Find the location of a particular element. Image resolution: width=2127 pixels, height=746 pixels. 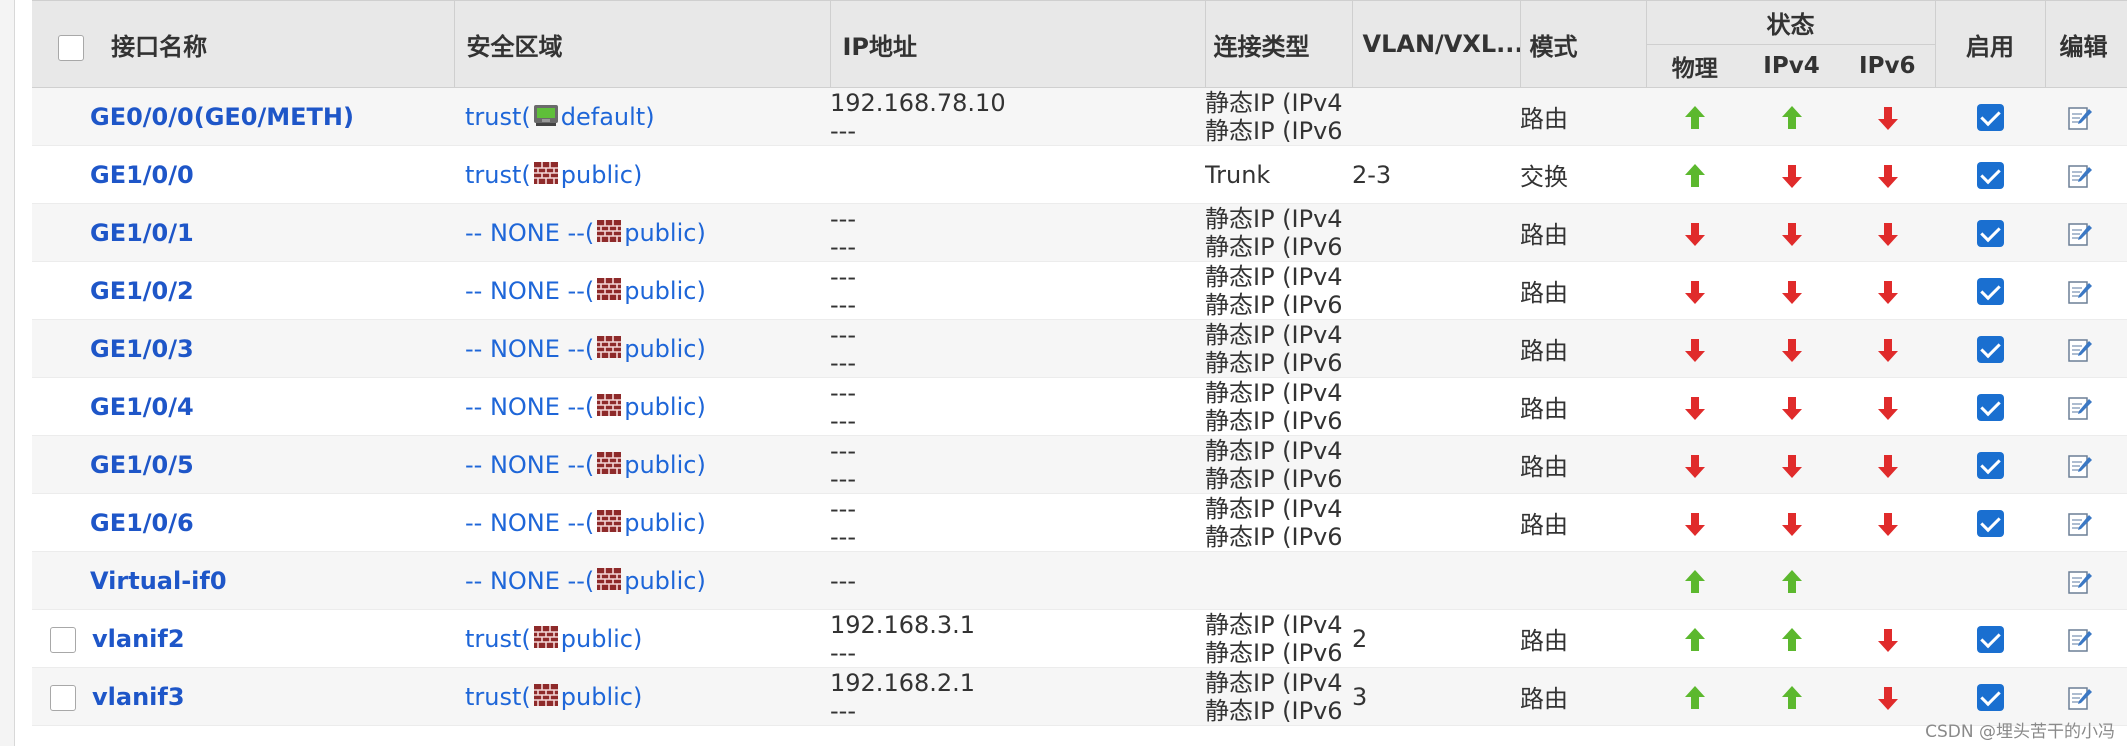

interface-name-link: vlanif3 is located at coordinates (138, 697).